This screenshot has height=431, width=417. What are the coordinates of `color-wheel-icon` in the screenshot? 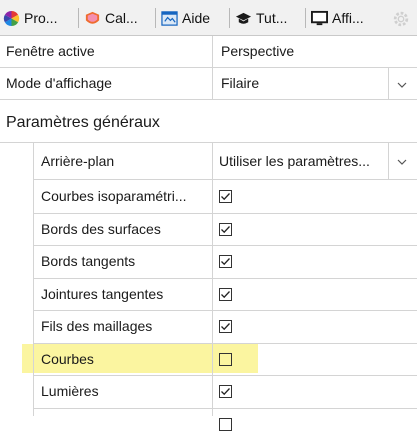 It's located at (11, 18).